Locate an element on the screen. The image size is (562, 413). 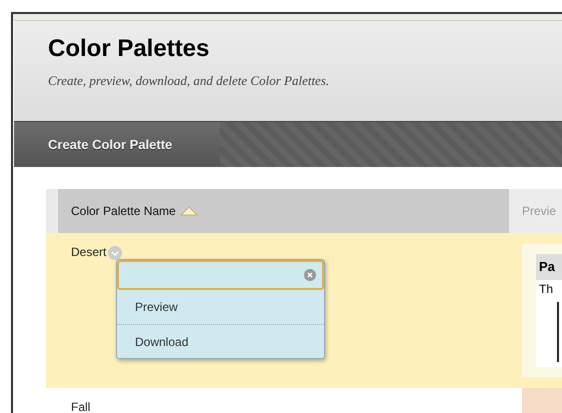
page-title: Color Palettes is located at coordinates (129, 49).